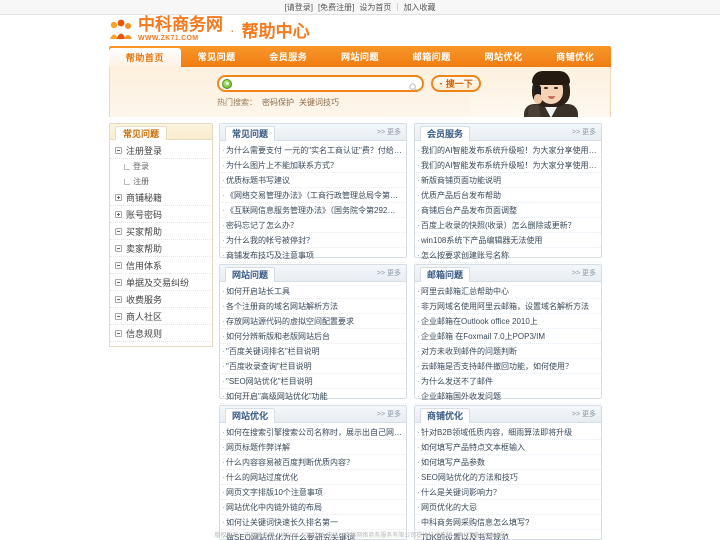 This screenshot has height=540, width=720. Describe the element at coordinates (278, 102) in the screenshot. I see `hot-term-0: 密码保护` at that location.